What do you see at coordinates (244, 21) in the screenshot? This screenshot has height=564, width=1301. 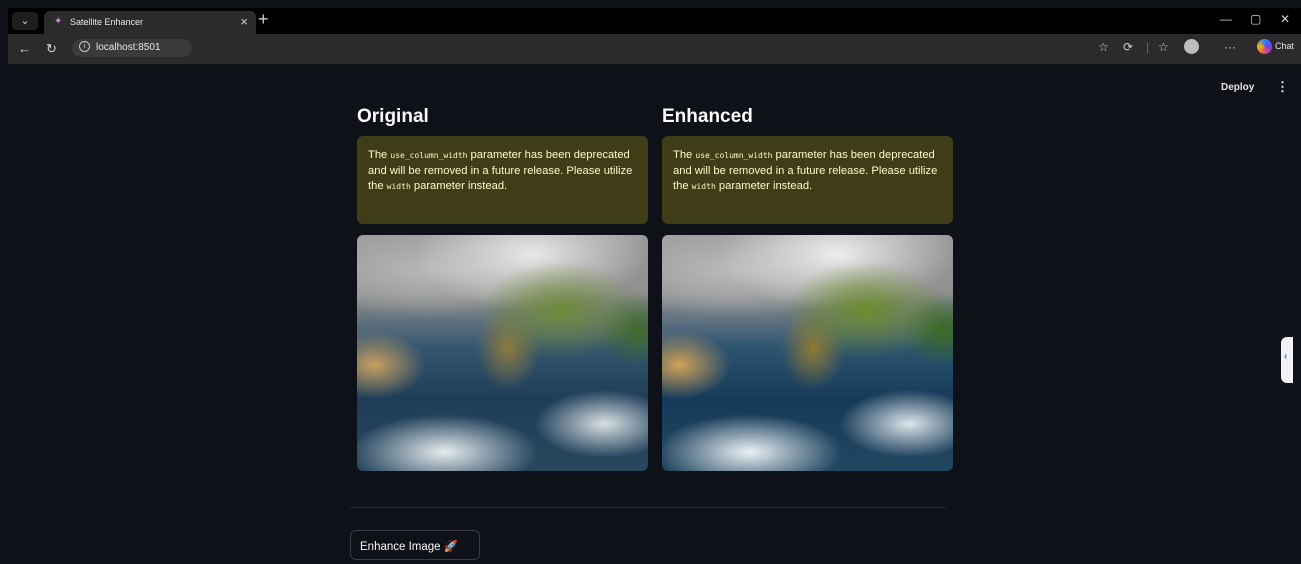 I see `tab-close-icon: ×` at bounding box center [244, 21].